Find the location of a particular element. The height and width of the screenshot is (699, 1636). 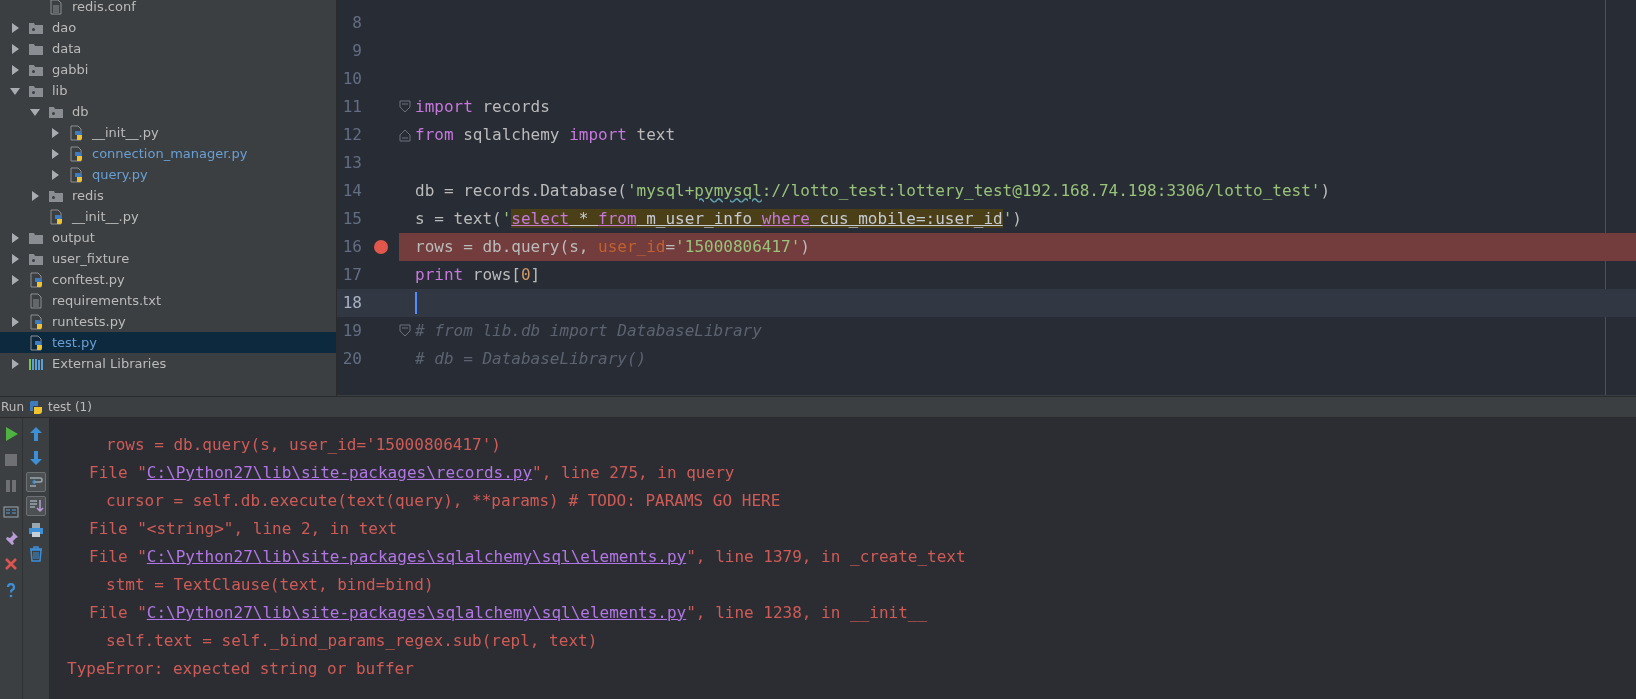

line-number: 19 is located at coordinates (351, 331).